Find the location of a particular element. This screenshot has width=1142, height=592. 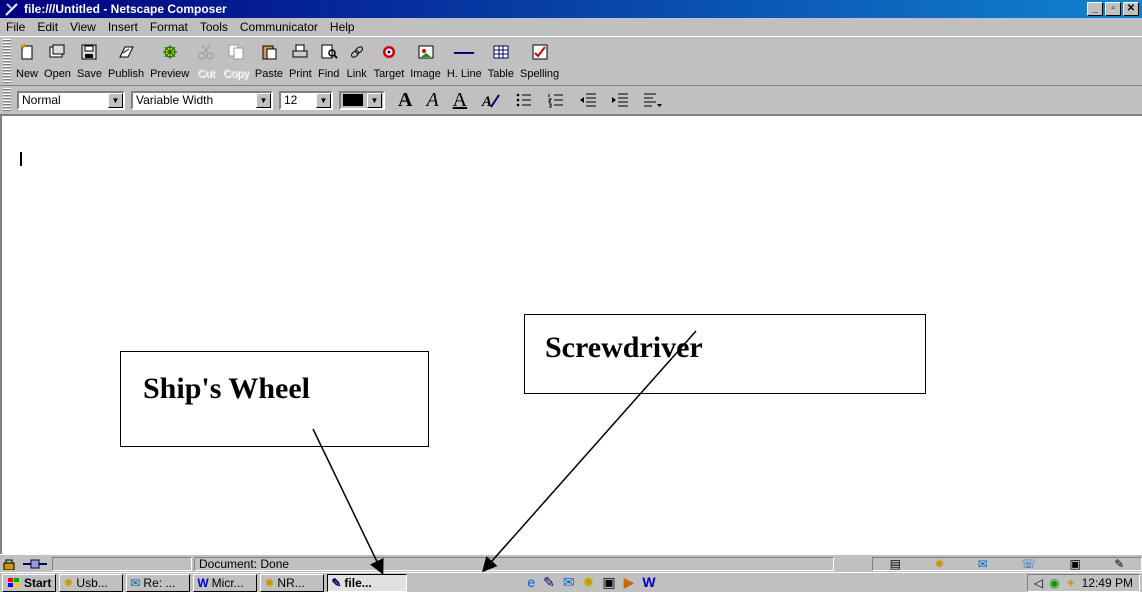

preview-button: Preview is located at coordinates (169, 60).